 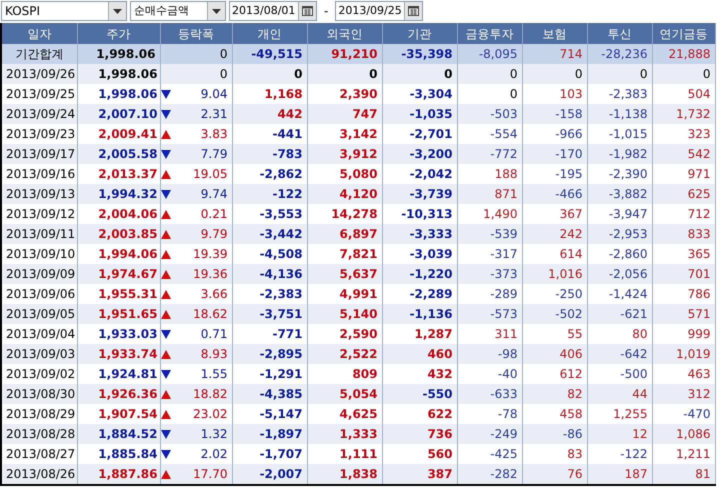 I want to click on table-cell: 1,887.86, so click(x=118, y=474).